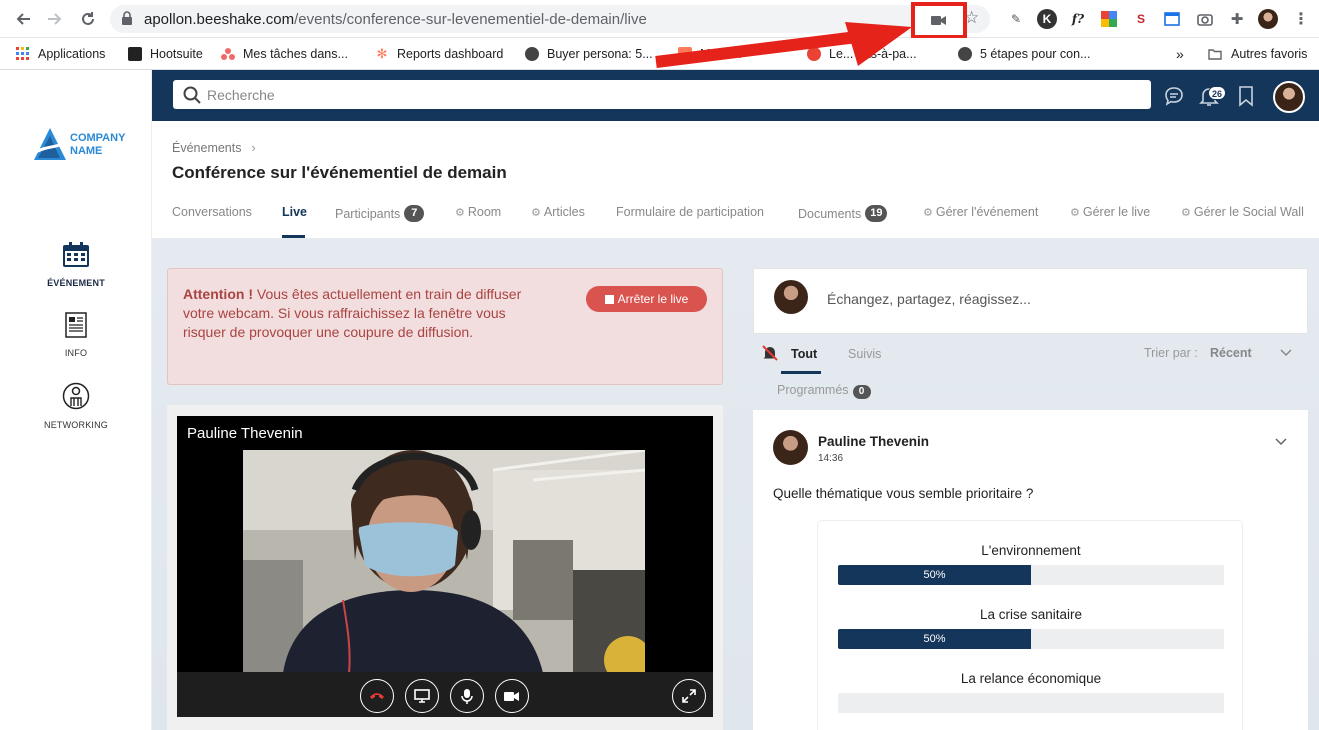 The width and height of the screenshot is (1319, 730). I want to click on fullscreen-button, so click(689, 696).